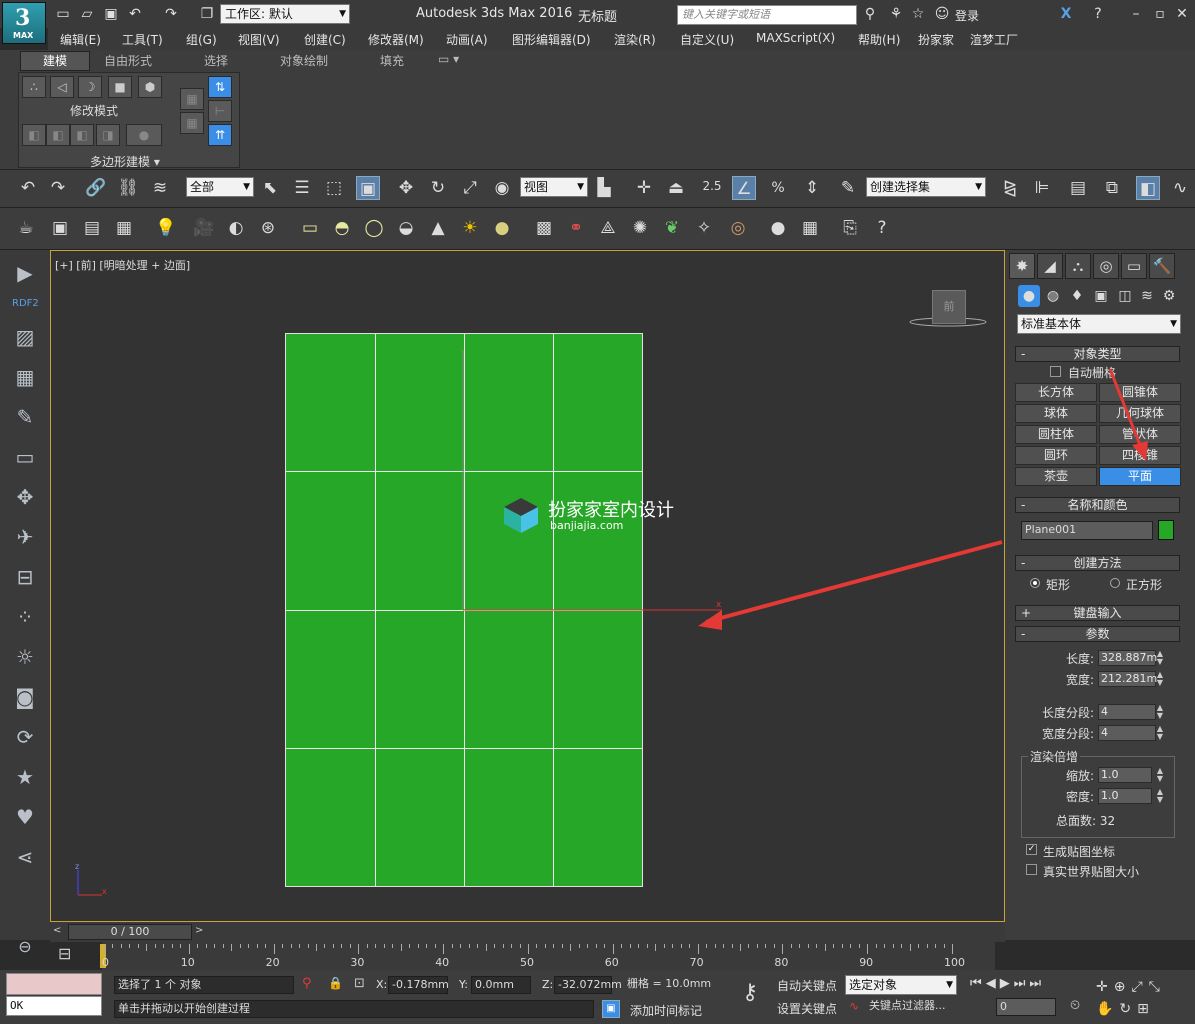 Image resolution: width=1195 pixels, height=1024 pixels. What do you see at coordinates (72, 955) in the screenshot?
I see `track-bar-toggle-icon: ⊟` at bounding box center [72, 955].